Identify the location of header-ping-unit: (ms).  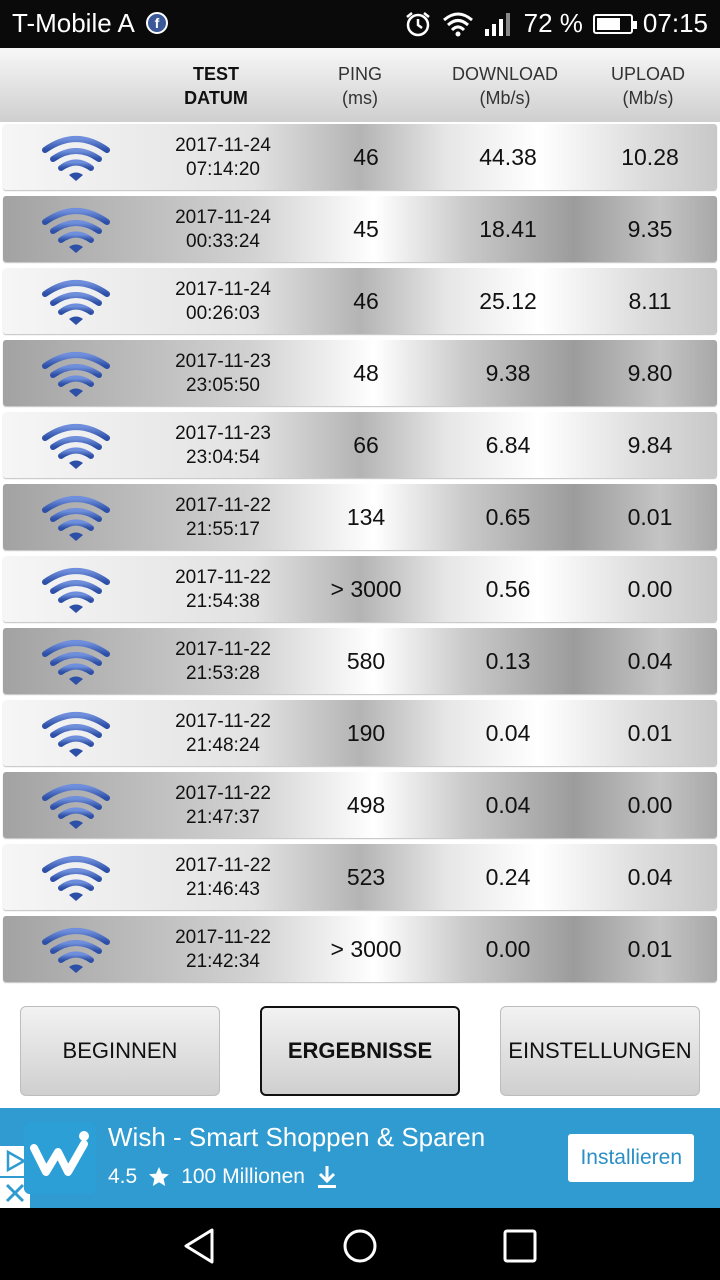
(360, 98).